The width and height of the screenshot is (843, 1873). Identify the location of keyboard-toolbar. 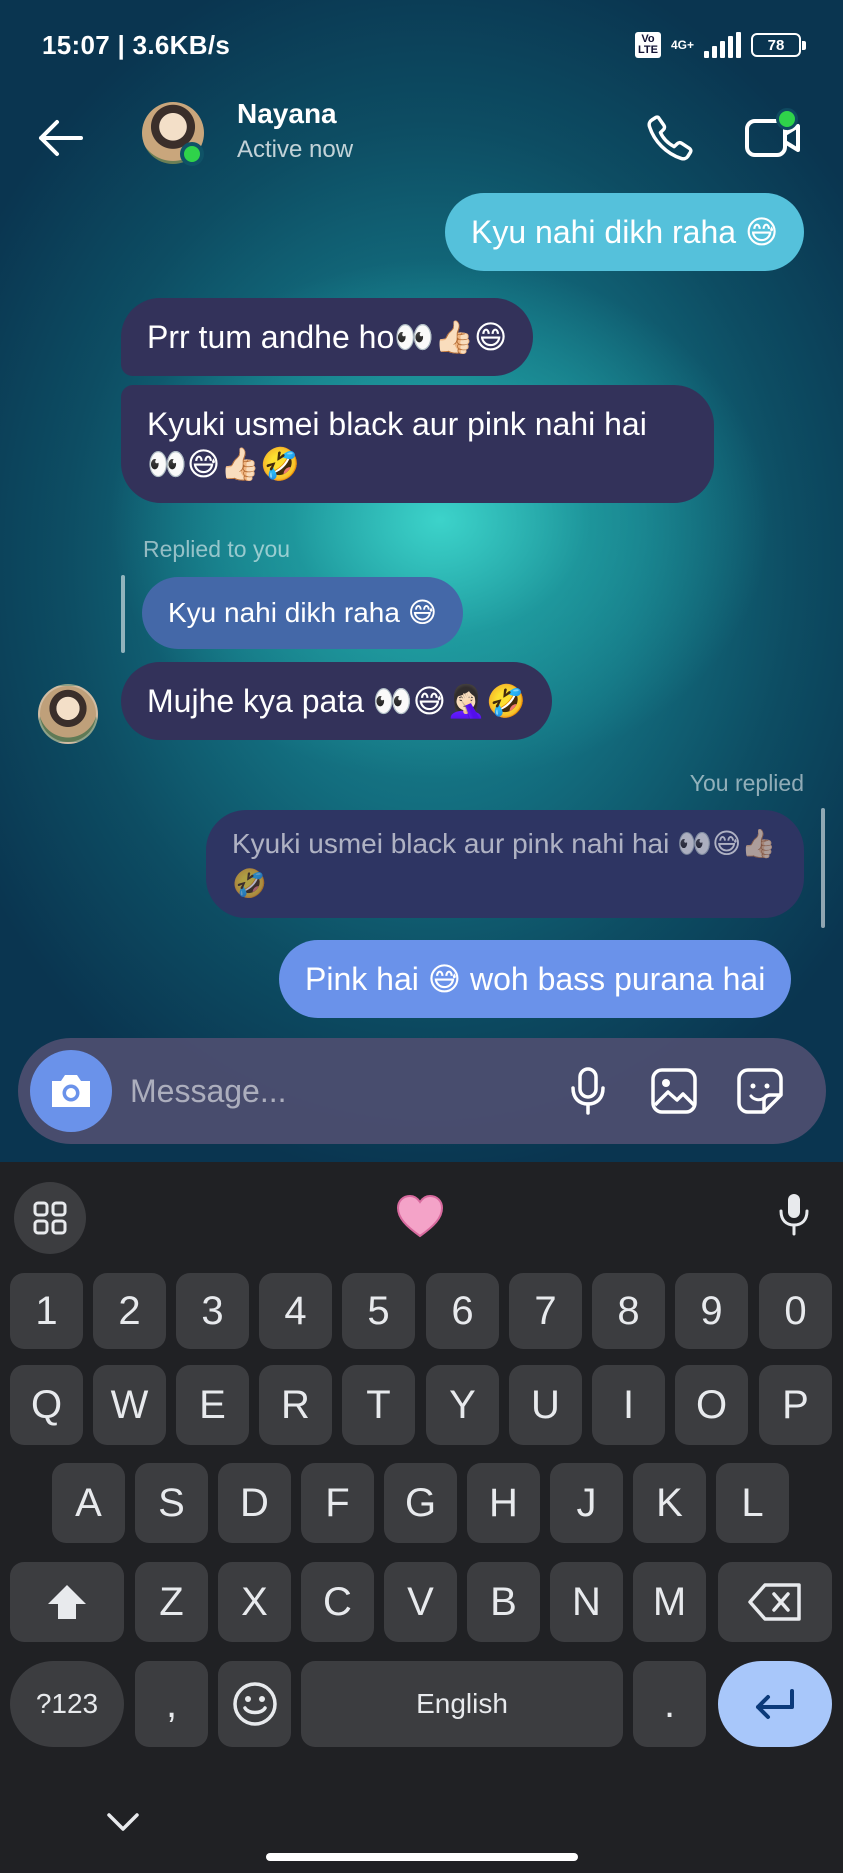
(421, 1212).